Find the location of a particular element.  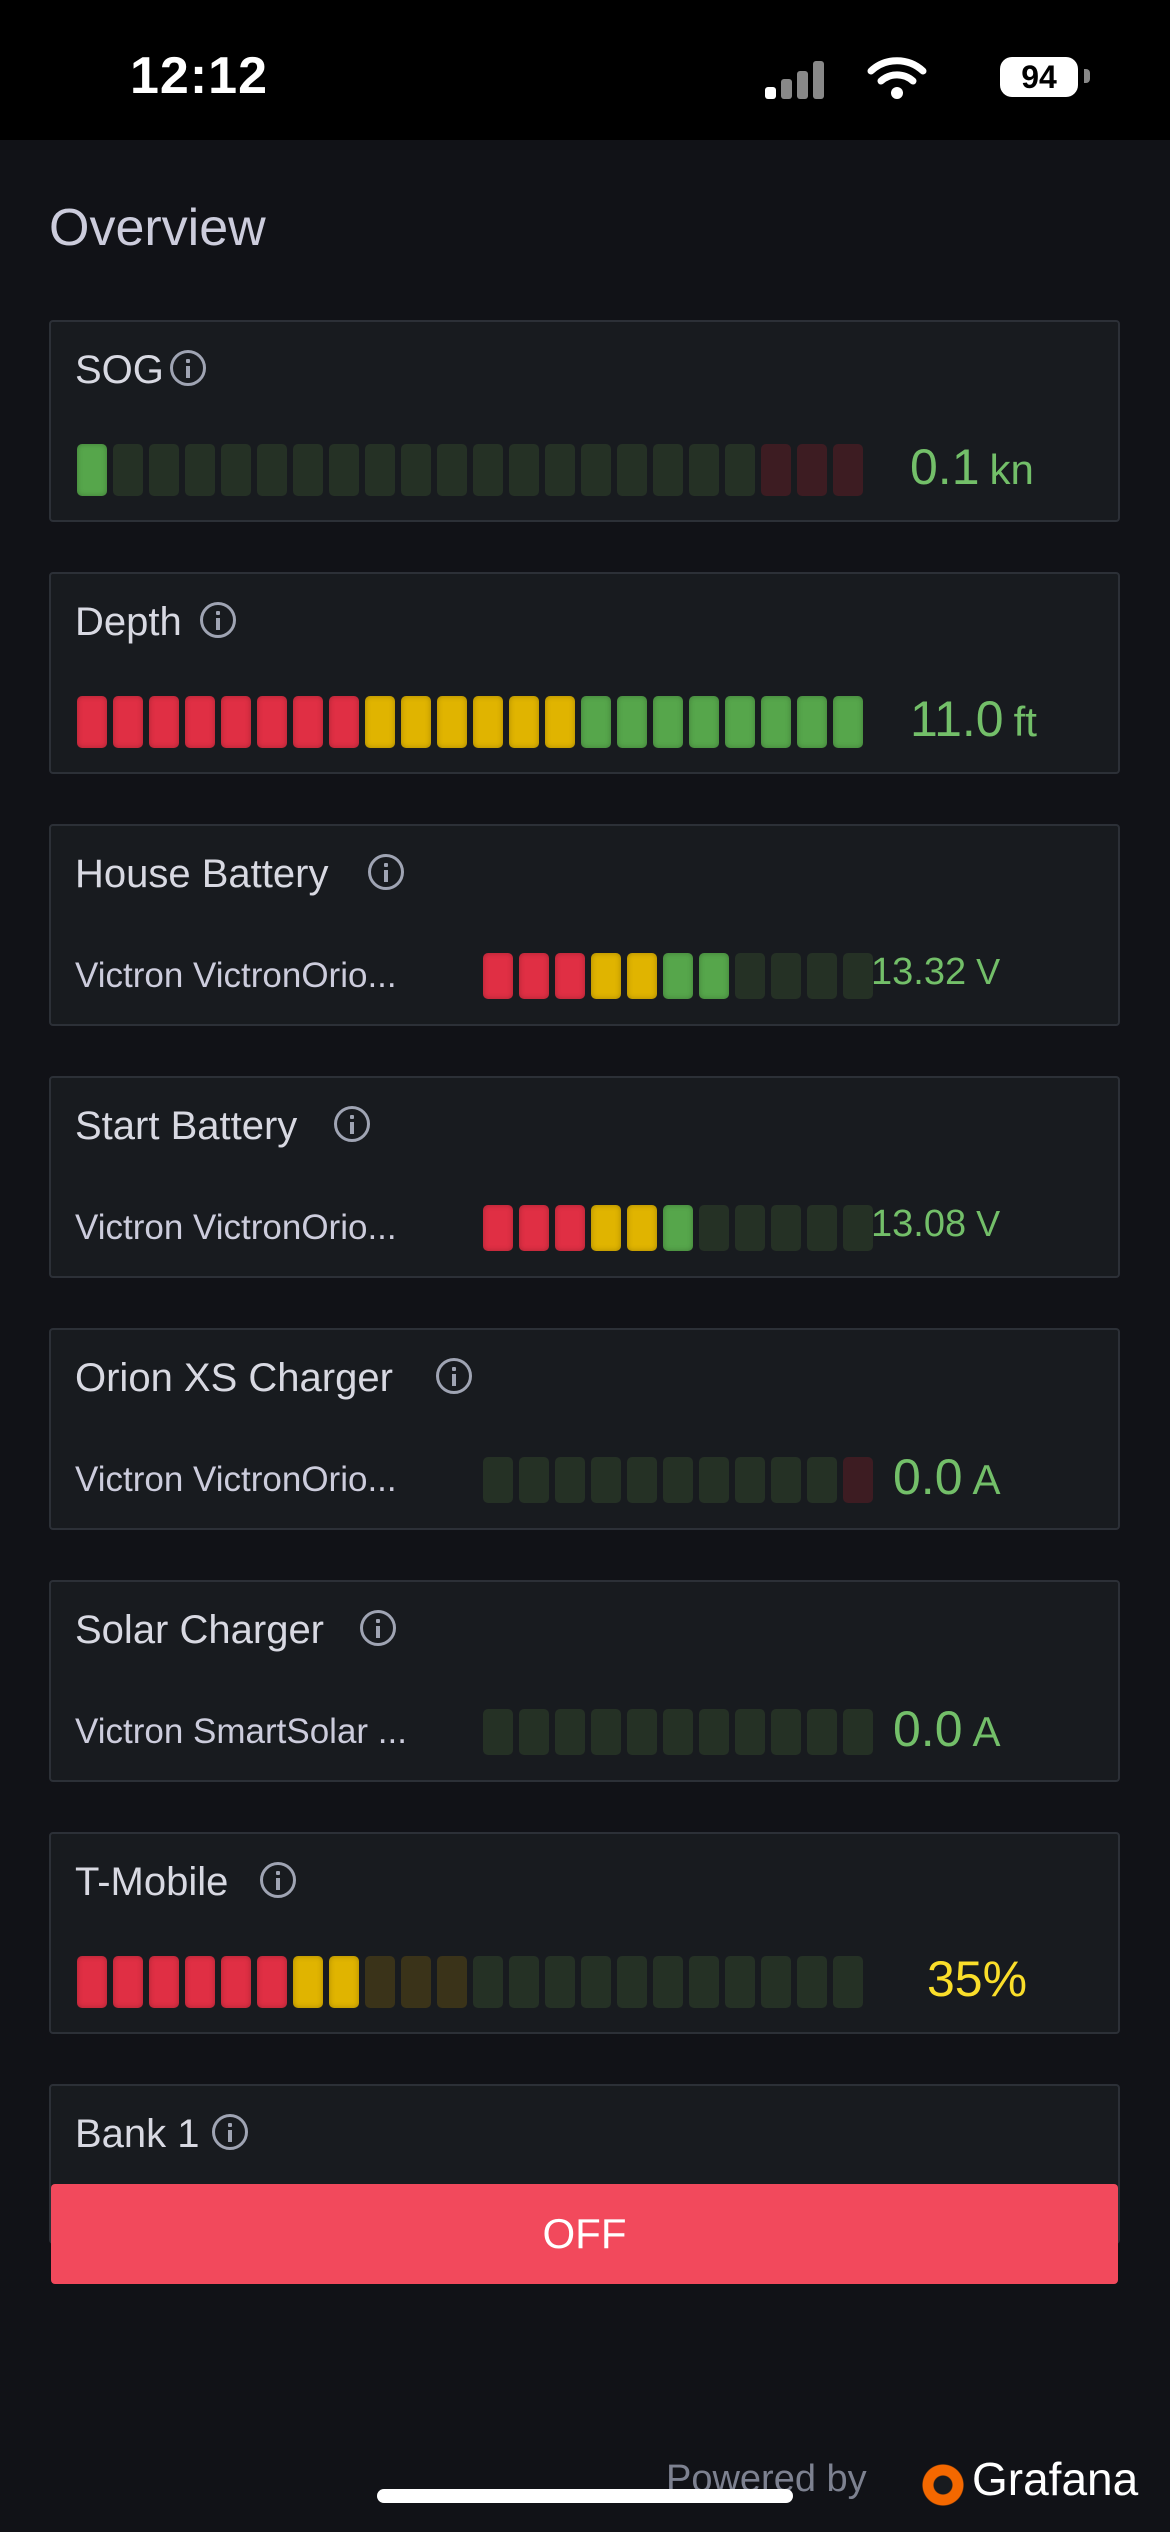

panel-value-number: 11.0 is located at coordinates (957, 719).